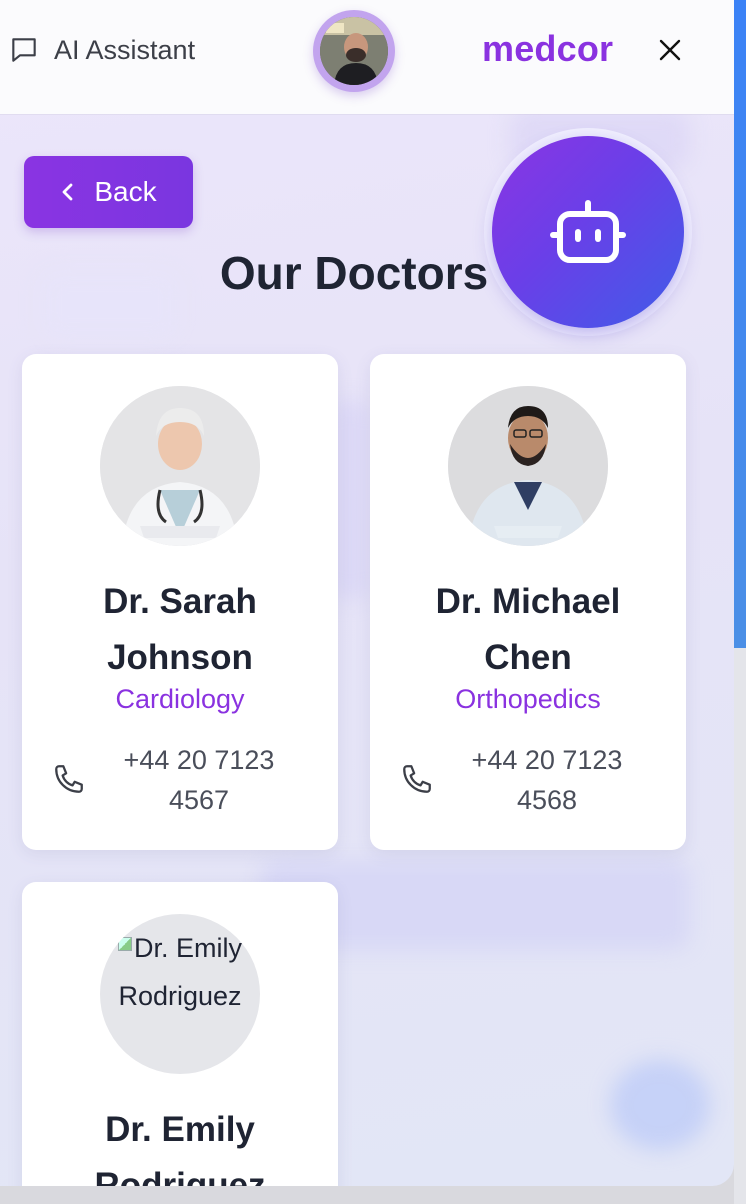 Image resolution: width=746 pixels, height=1204 pixels. I want to click on back-button: Back, so click(108, 192).